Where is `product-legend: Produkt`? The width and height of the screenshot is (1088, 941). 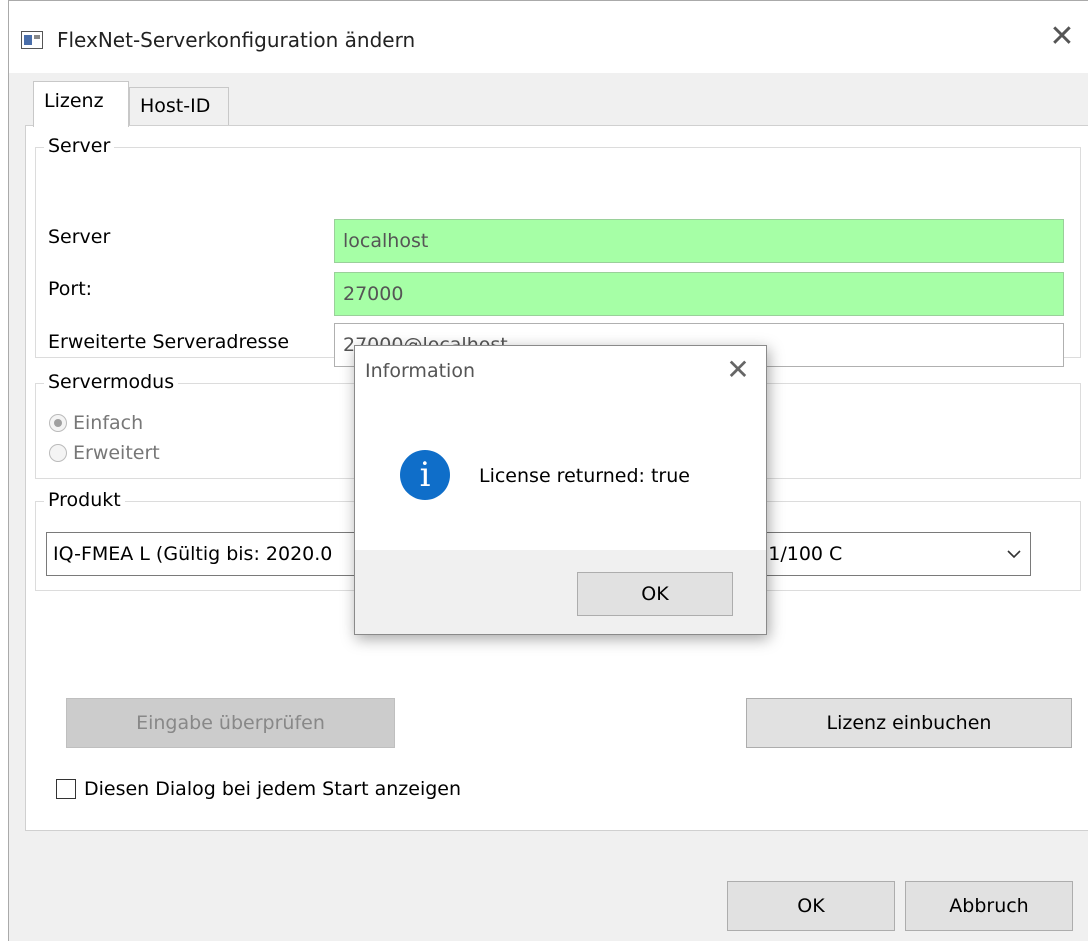 product-legend: Produkt is located at coordinates (84, 500).